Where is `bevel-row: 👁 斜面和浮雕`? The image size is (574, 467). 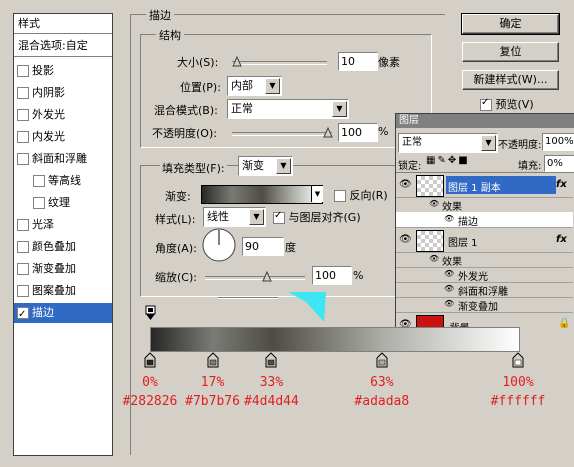
bevel-row: 👁 斜面和浮雕 is located at coordinates (484, 290).